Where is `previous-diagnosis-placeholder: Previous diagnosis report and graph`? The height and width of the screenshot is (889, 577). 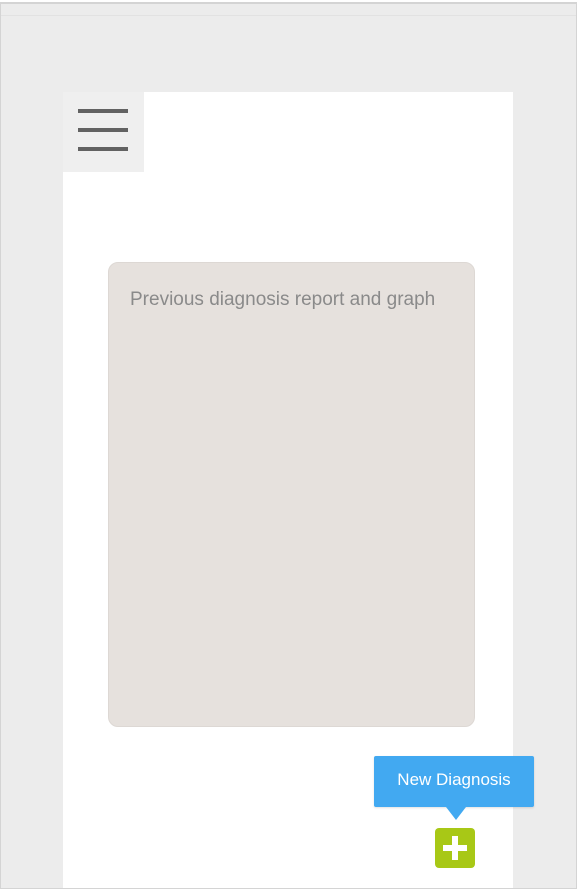
previous-diagnosis-placeholder: Previous diagnosis report and graph is located at coordinates (283, 299).